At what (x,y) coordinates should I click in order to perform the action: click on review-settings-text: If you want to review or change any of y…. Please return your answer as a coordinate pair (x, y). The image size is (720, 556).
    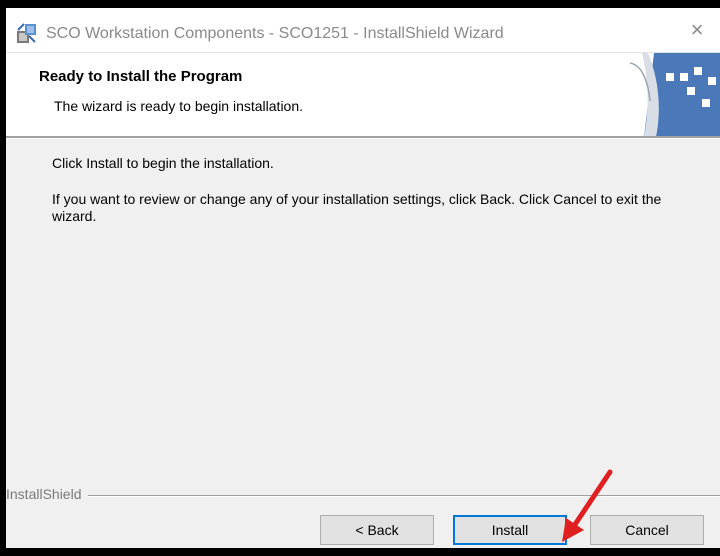
    Looking at the image, I should click on (357, 207).